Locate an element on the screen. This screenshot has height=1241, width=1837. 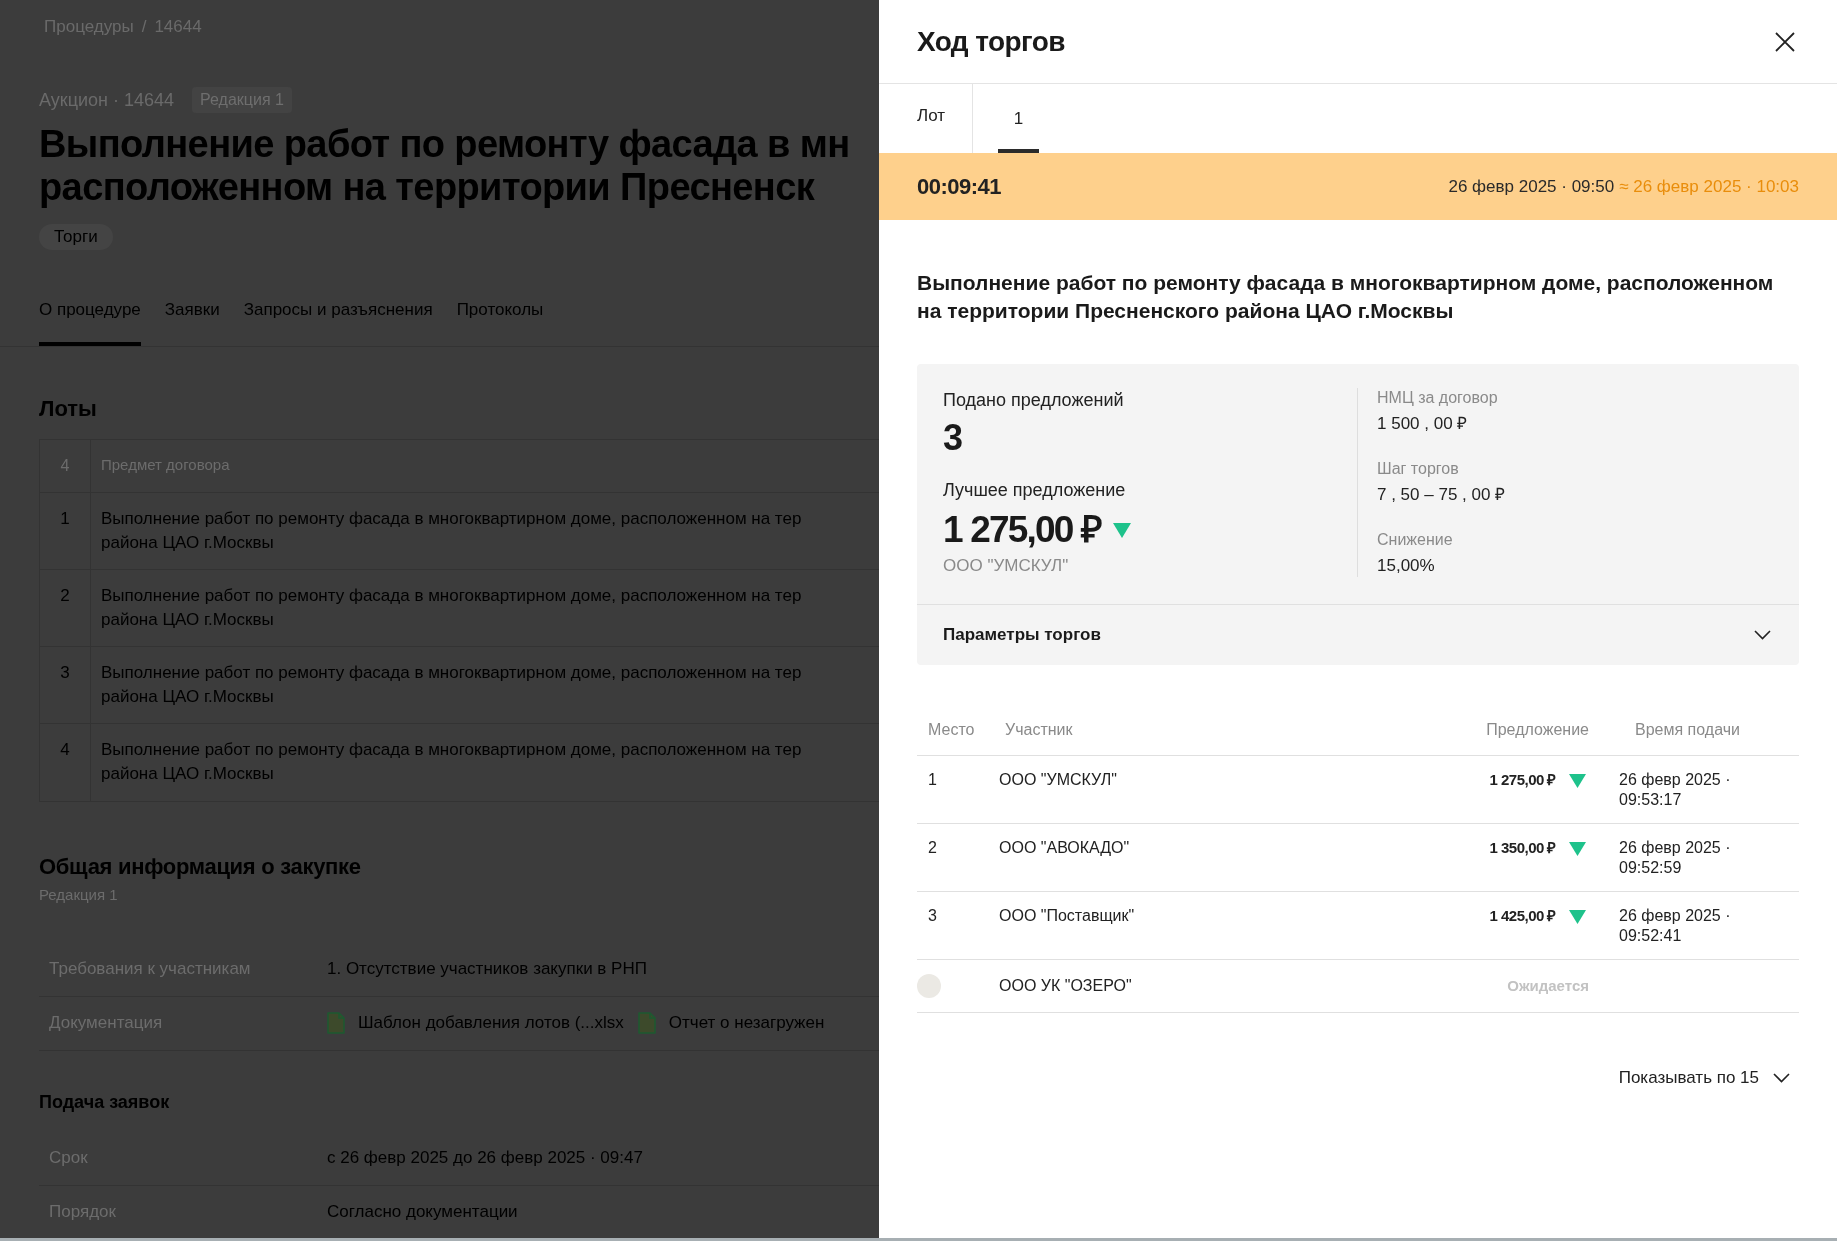
fact-value: 15,00% is located at coordinates (1406, 566).